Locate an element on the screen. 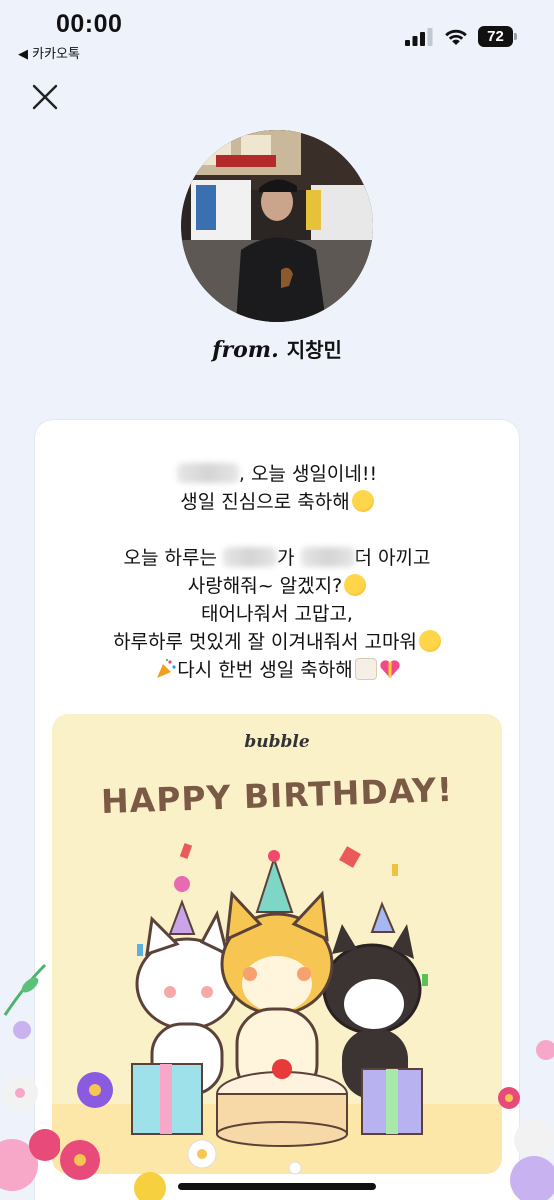 The image size is (554, 1200). message-line: 오늘 하루는 가 더 아끼고 is located at coordinates (277, 558).